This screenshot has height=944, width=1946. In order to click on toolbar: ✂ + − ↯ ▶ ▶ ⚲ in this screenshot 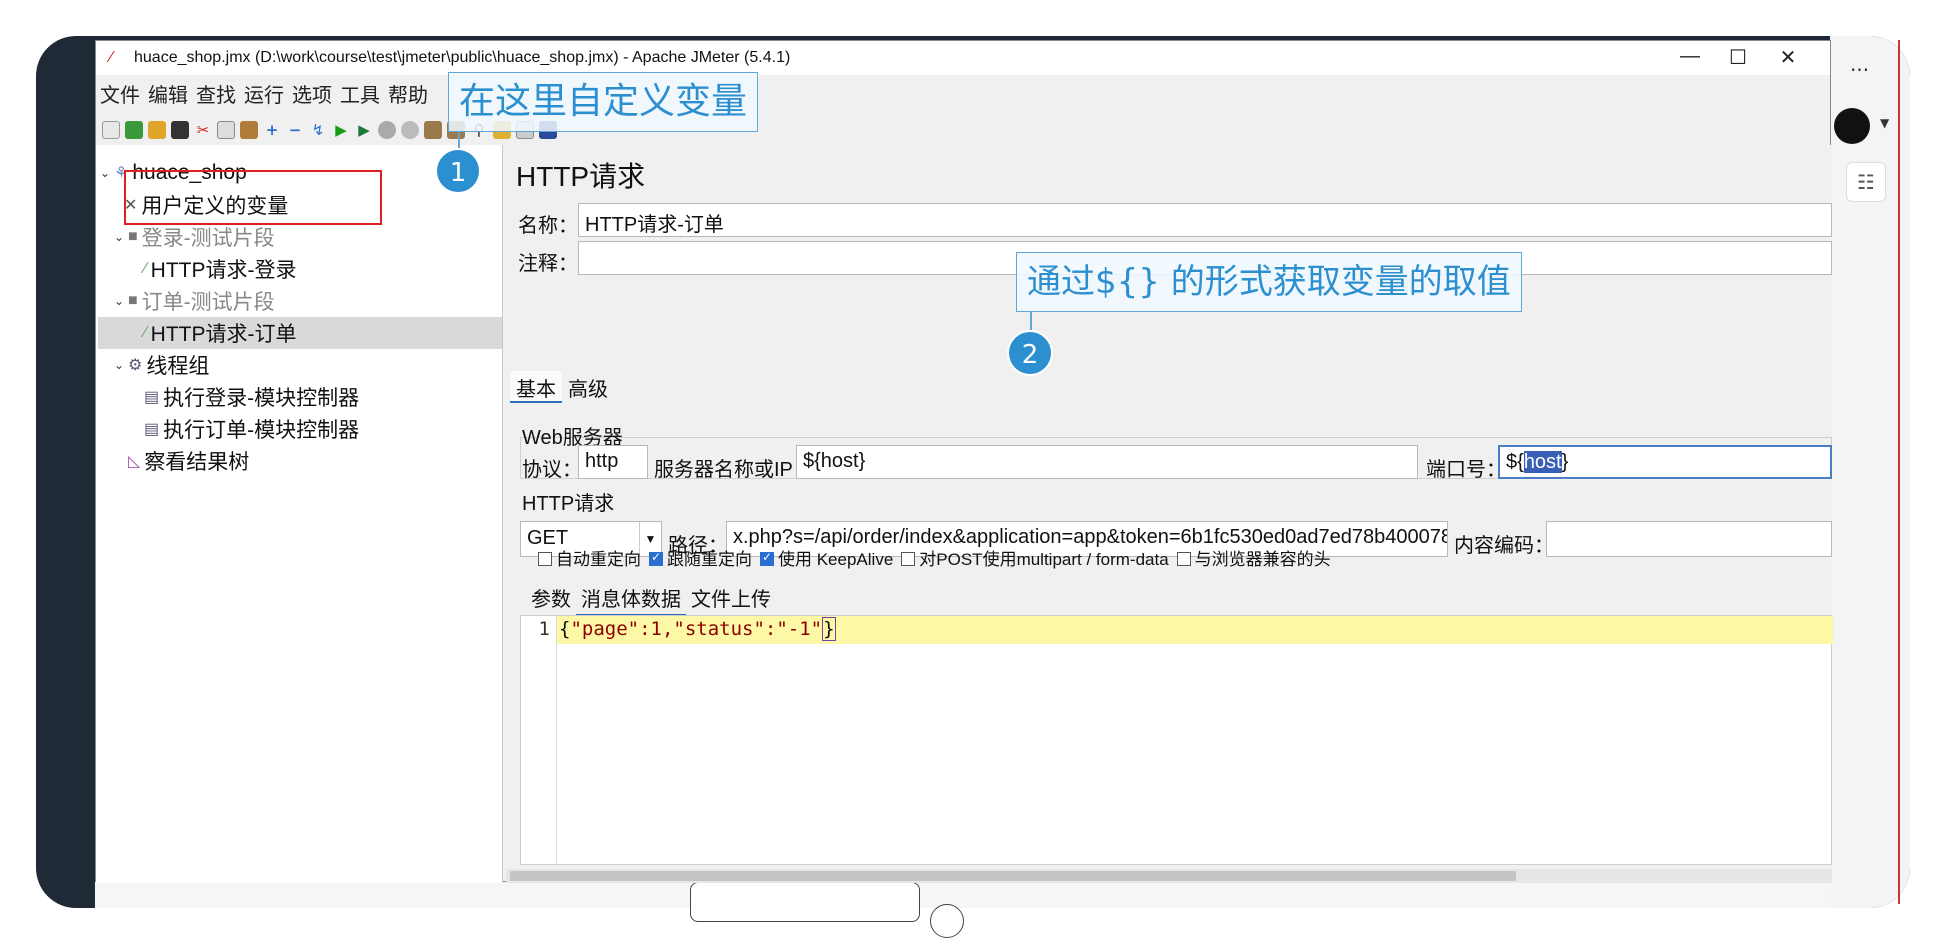, I will do `click(963, 130)`.